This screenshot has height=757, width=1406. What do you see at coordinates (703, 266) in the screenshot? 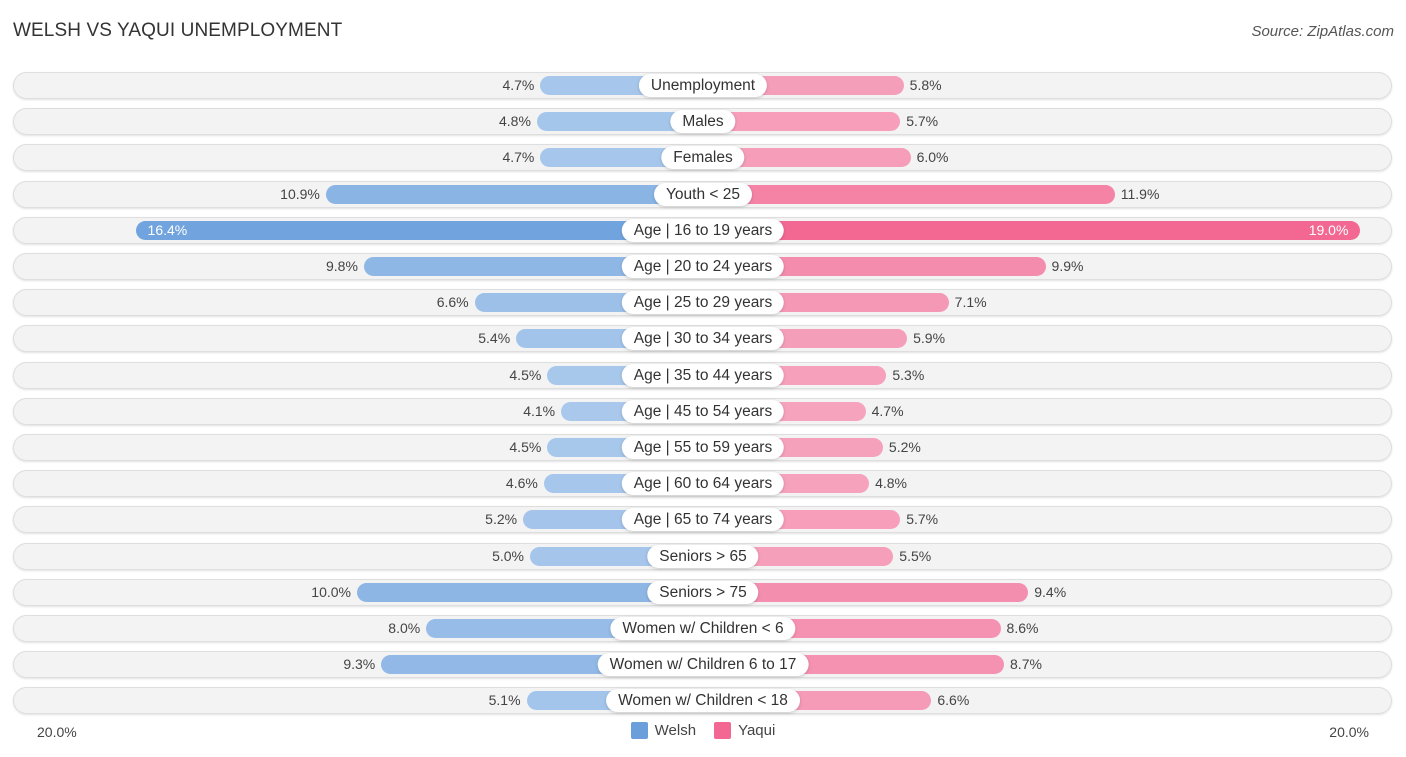
I see `category-label: Age | 20 to 24 years` at bounding box center [703, 266].